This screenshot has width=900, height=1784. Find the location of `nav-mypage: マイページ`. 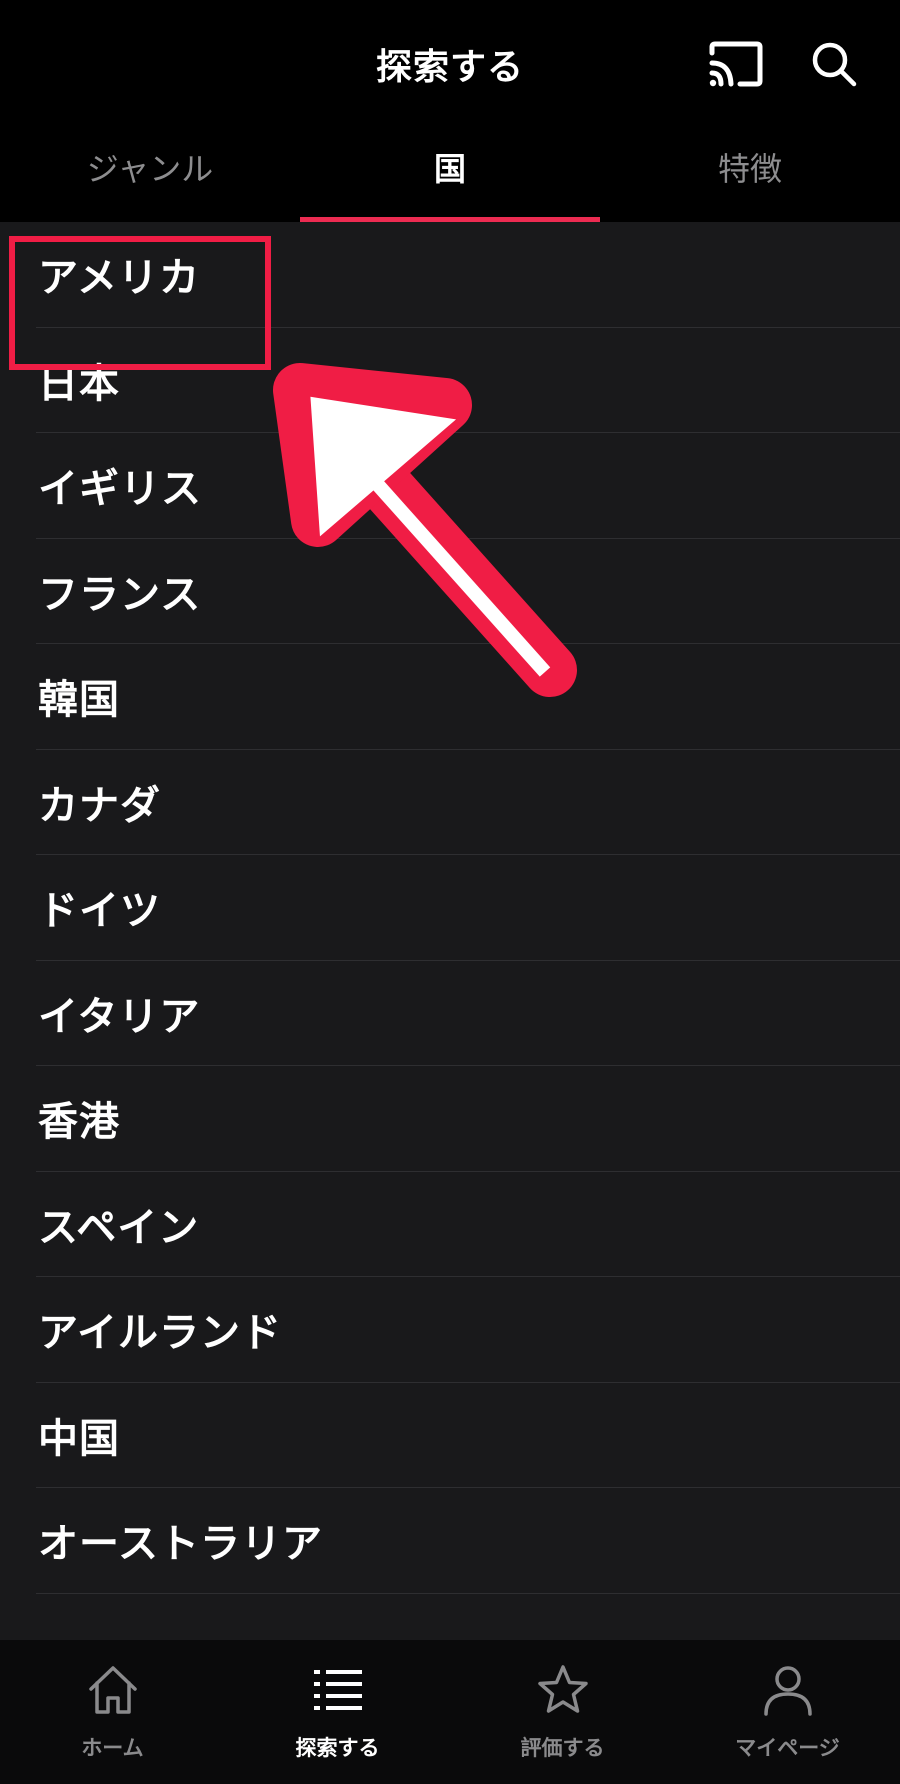

nav-mypage: マイページ is located at coordinates (787, 1712).